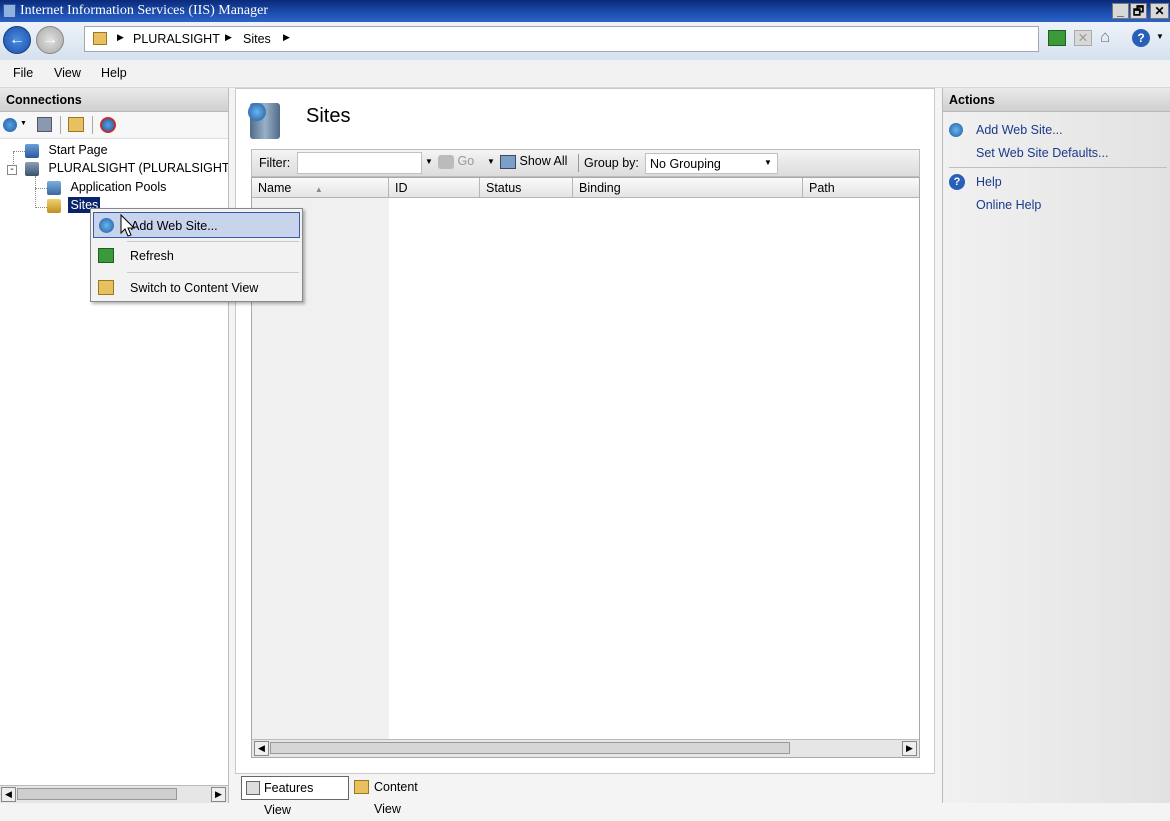 The image size is (1170, 821). Describe the element at coordinates (275, 188) in the screenshot. I see `column-label: Name` at that location.